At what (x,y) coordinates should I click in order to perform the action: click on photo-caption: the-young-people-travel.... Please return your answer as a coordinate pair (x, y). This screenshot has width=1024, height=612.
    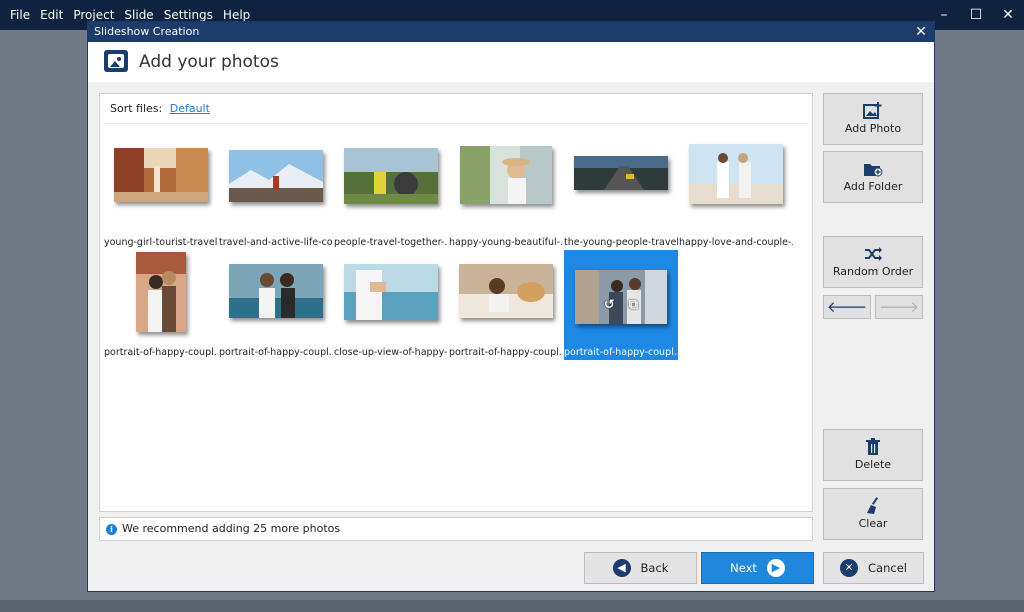
    Looking at the image, I should click on (621, 242).